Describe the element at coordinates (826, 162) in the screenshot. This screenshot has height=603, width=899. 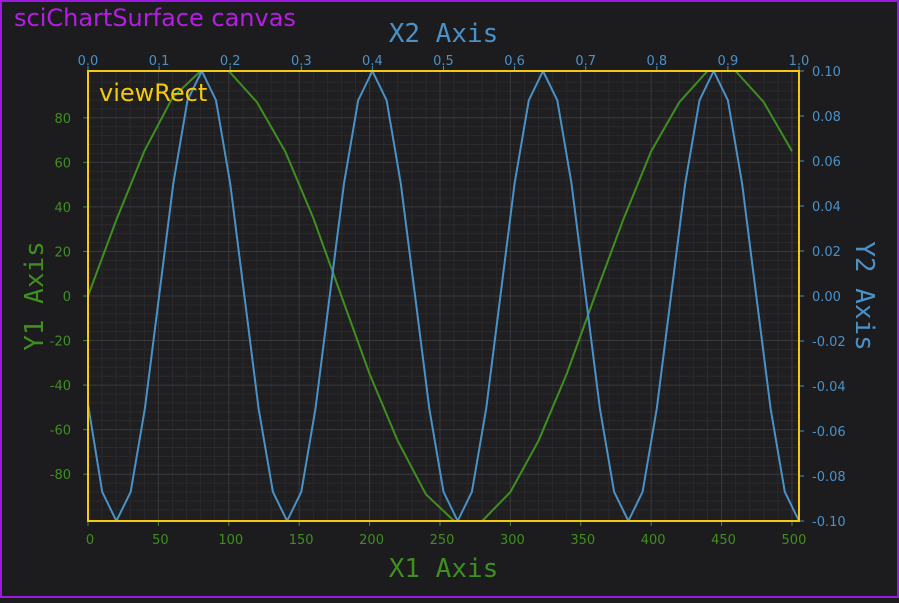
I see `y2-tick-label: 0.06` at that location.